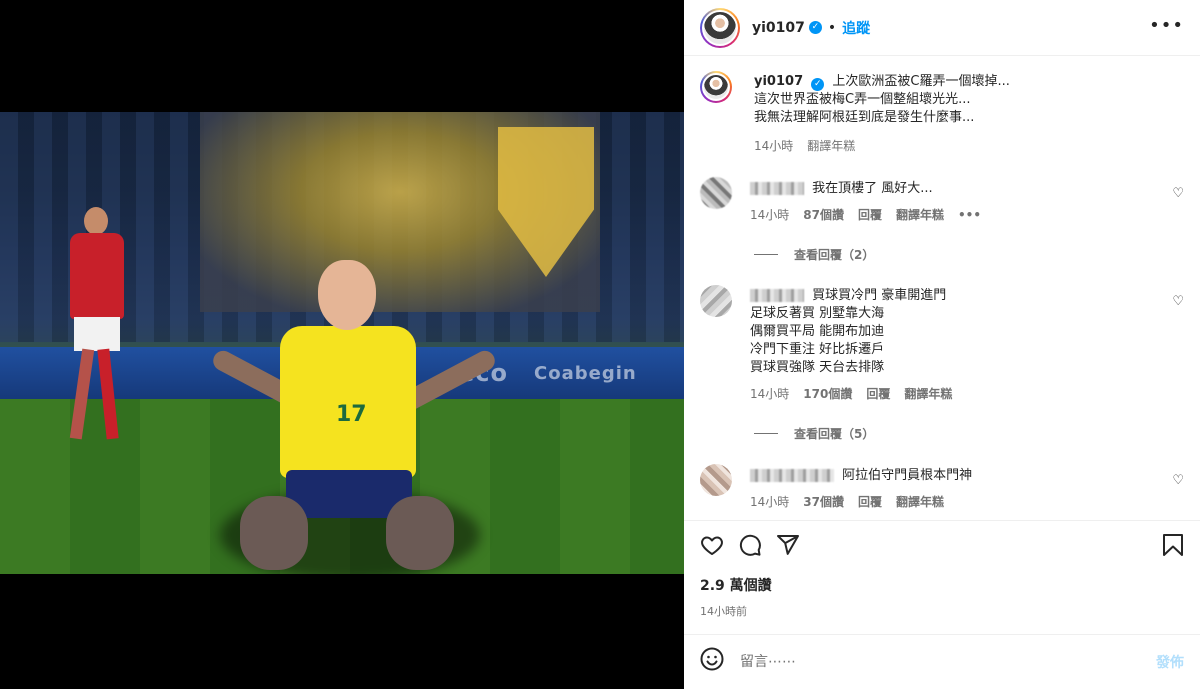  What do you see at coordinates (856, 28) in the screenshot?
I see `follow-button: 追蹤` at bounding box center [856, 28].